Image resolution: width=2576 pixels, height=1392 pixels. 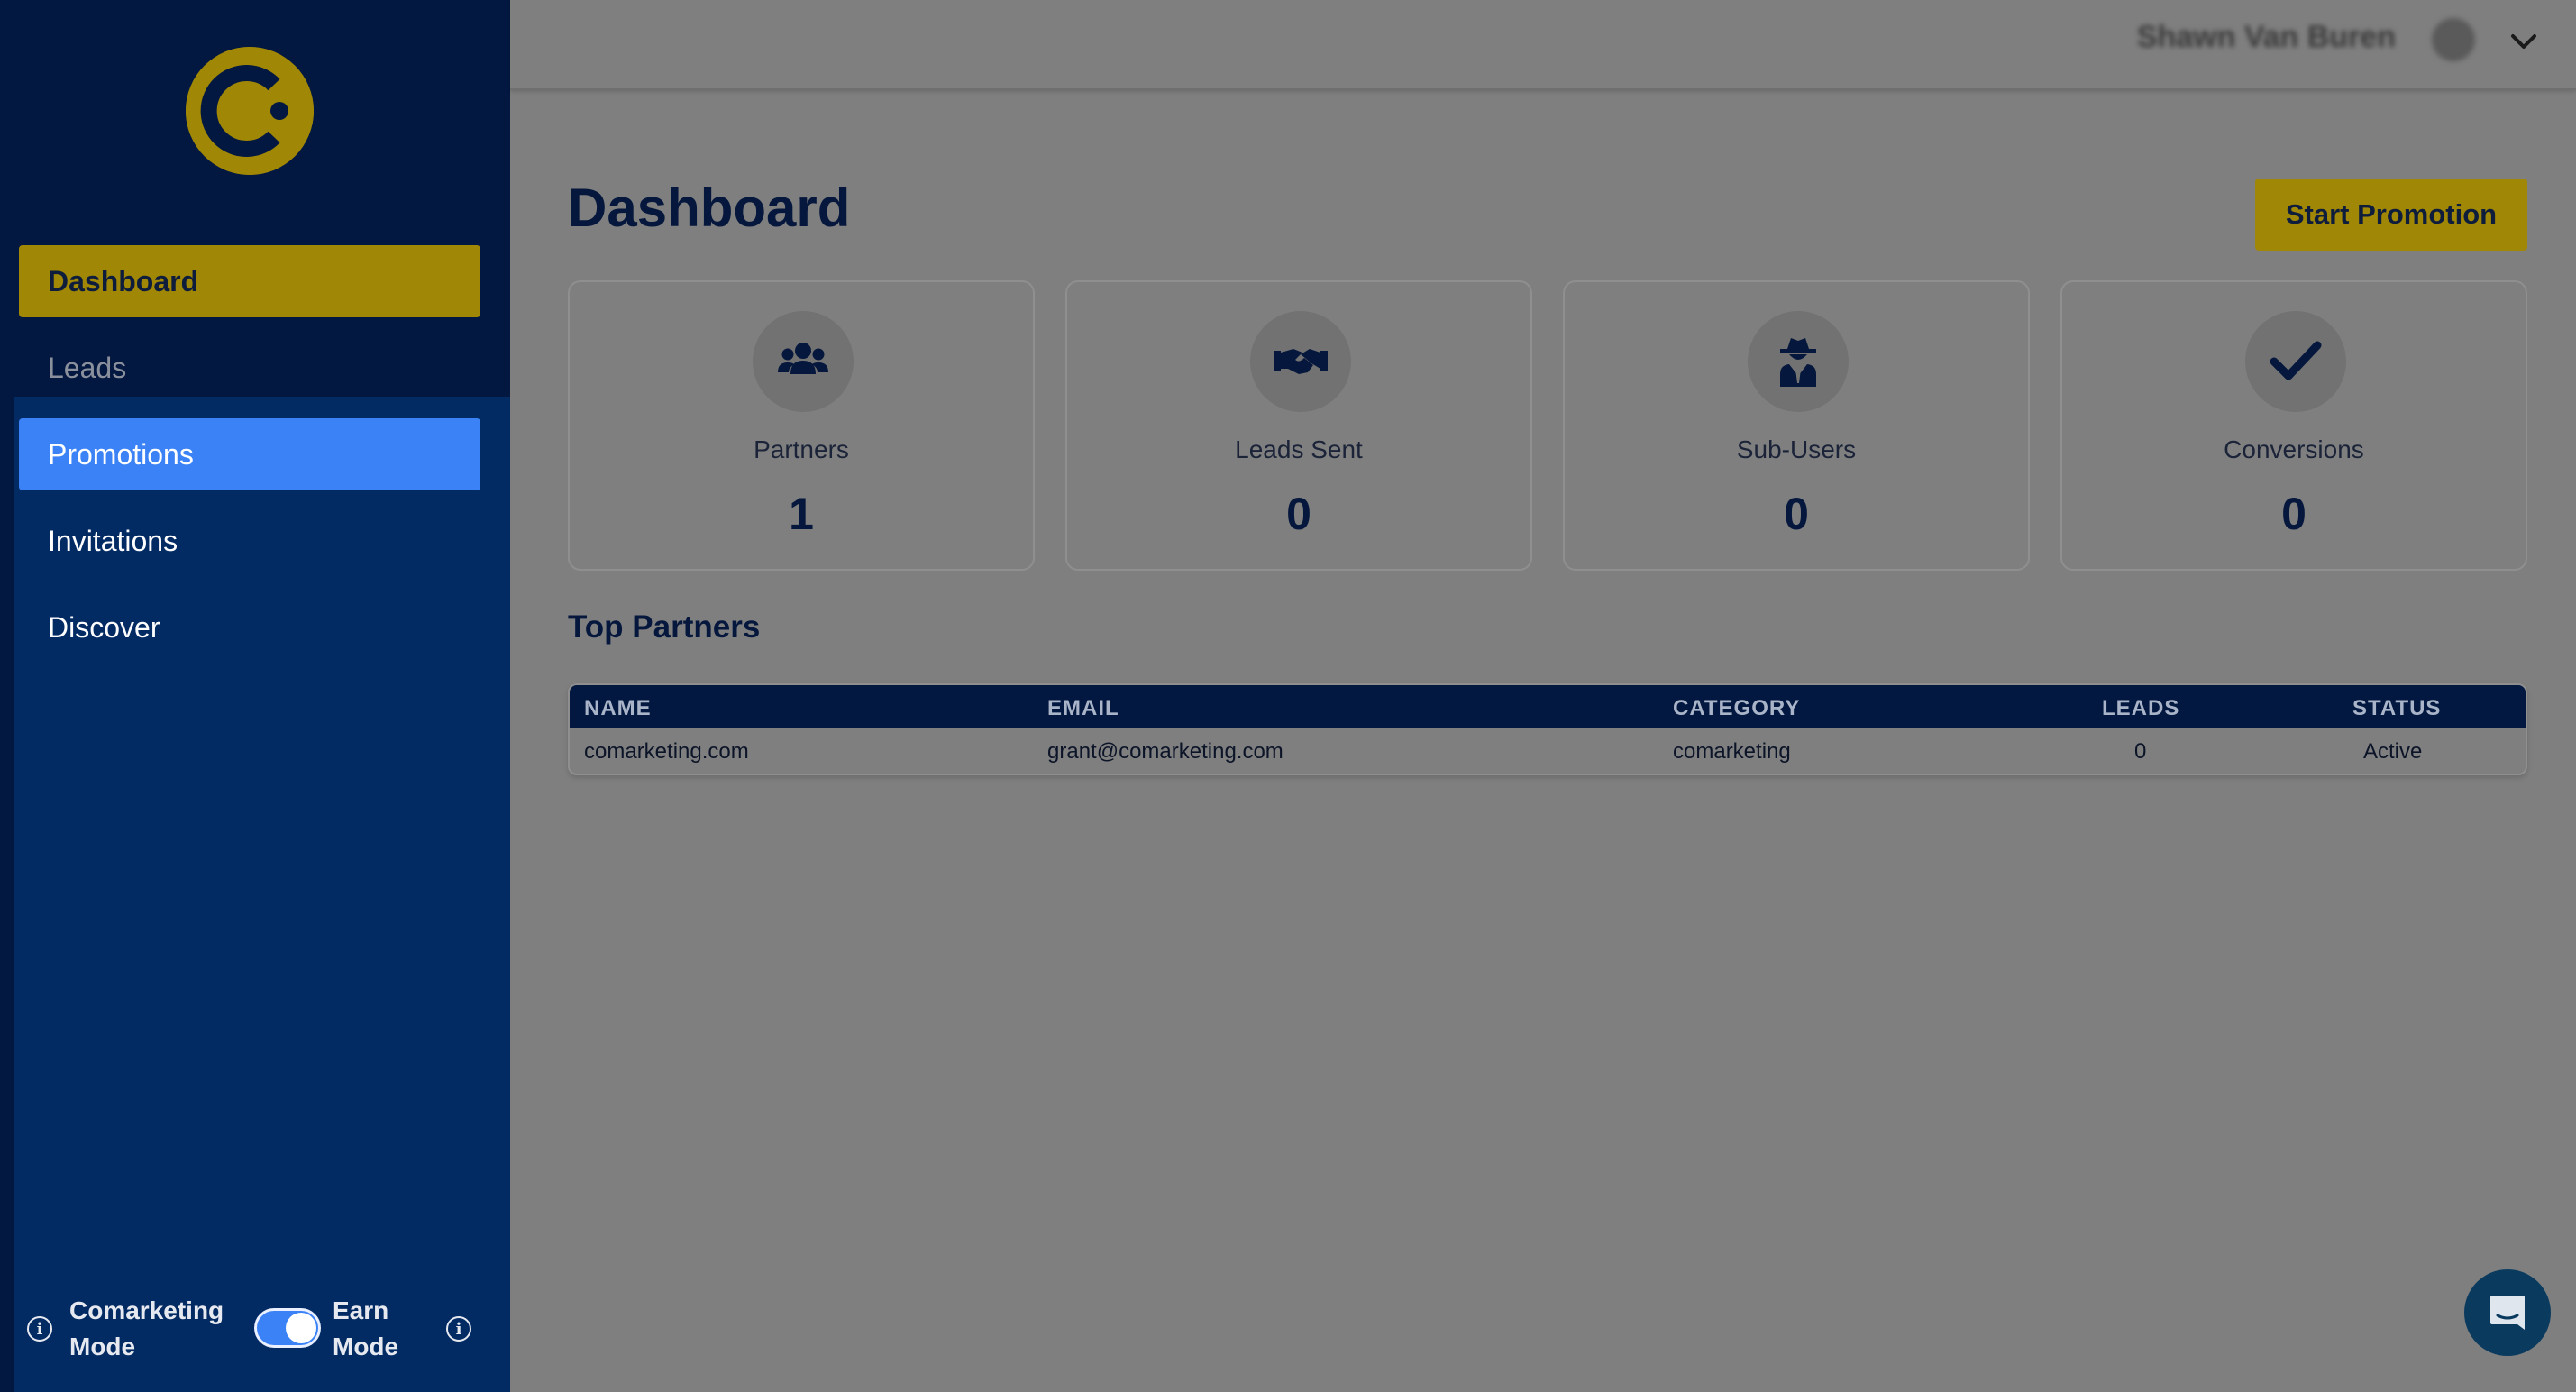 What do you see at coordinates (2266, 37) in the screenshot?
I see `user-name: Shawn Van Buren` at bounding box center [2266, 37].